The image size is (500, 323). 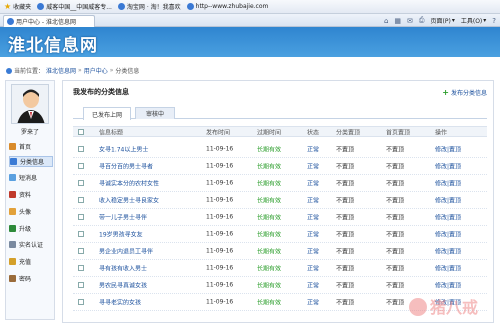 What do you see at coordinates (121, 234) in the screenshot?
I see `listing-title-link: 19岁男孩寻女友` at bounding box center [121, 234].